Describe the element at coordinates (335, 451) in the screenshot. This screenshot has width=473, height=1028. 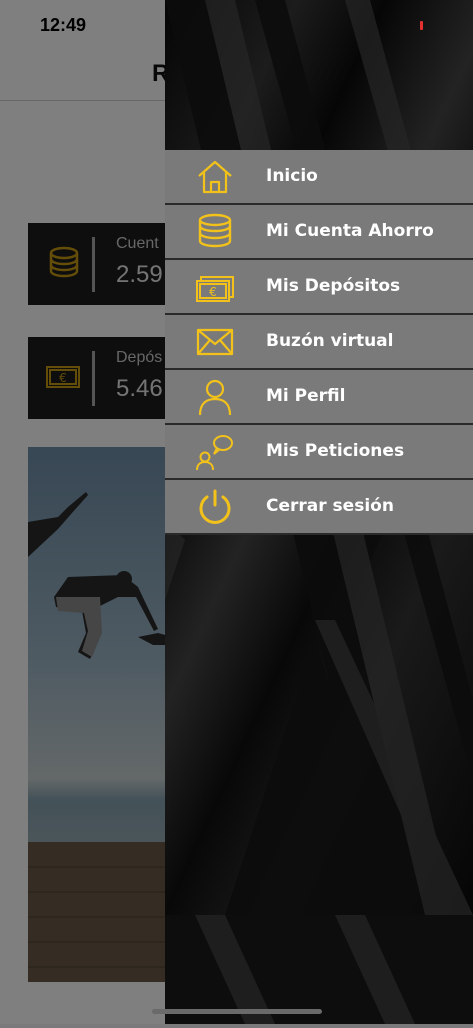
I see `menu-item-label: Mis Peticiones` at that location.